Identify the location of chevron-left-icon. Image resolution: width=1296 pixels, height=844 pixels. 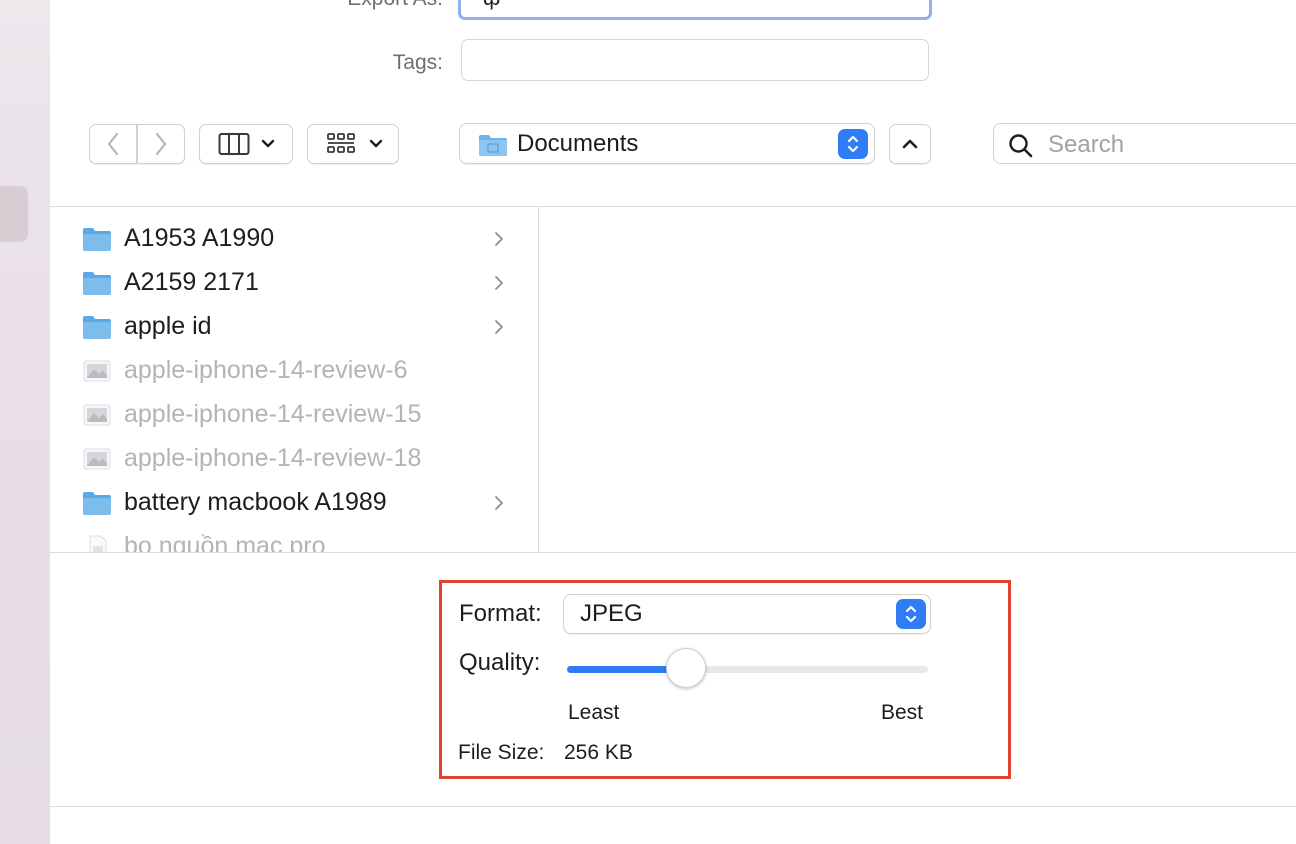
(113, 144).